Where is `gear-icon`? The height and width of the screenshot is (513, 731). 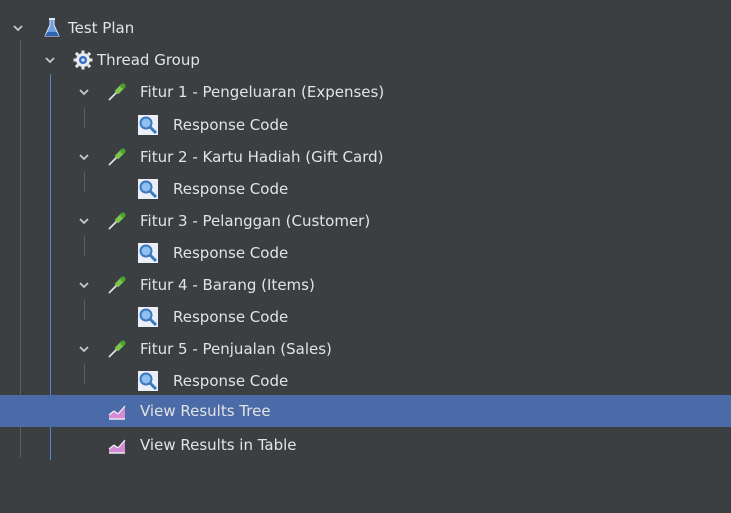
gear-icon is located at coordinates (83, 60).